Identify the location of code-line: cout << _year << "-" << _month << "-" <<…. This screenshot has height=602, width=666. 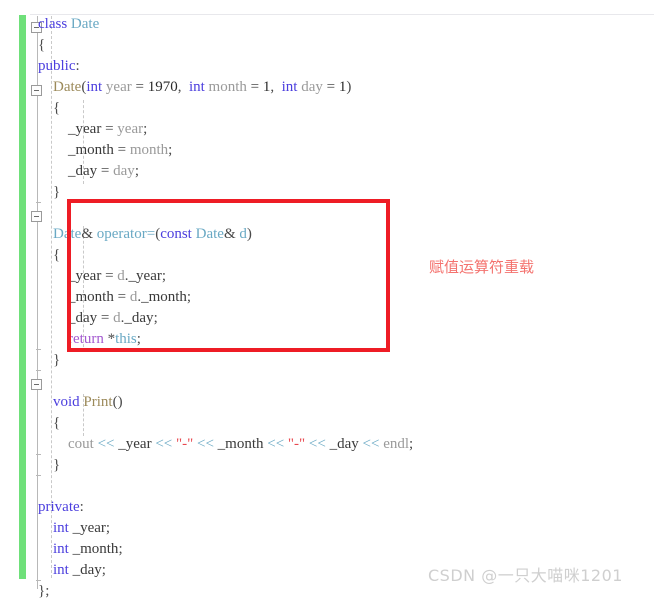
(333, 444).